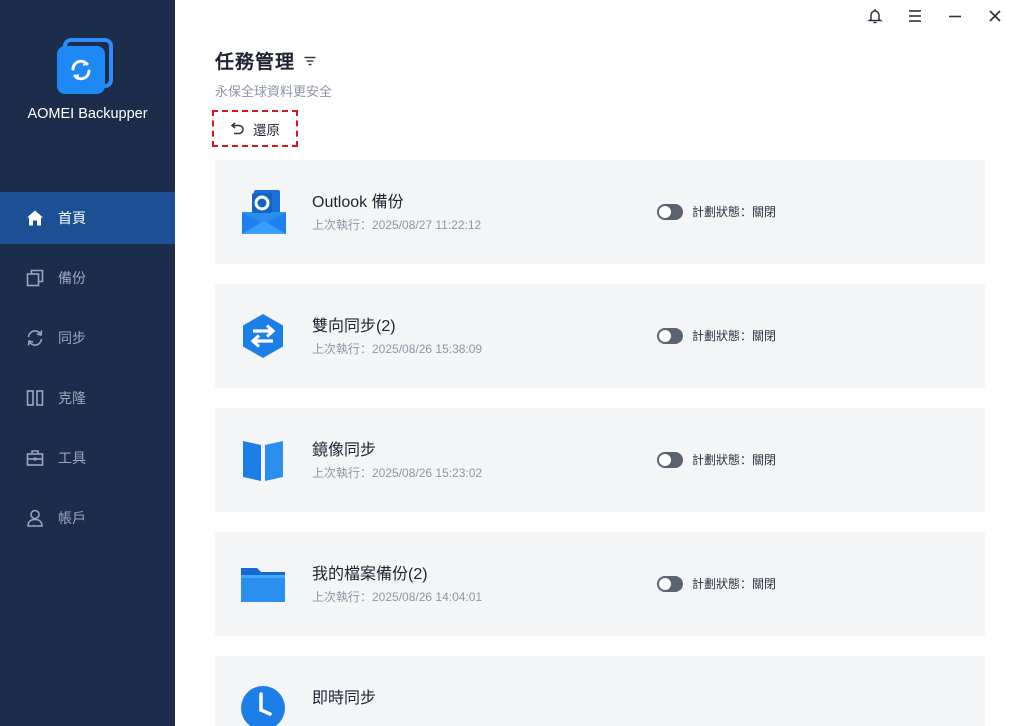  I want to click on user-icon, so click(35, 518).